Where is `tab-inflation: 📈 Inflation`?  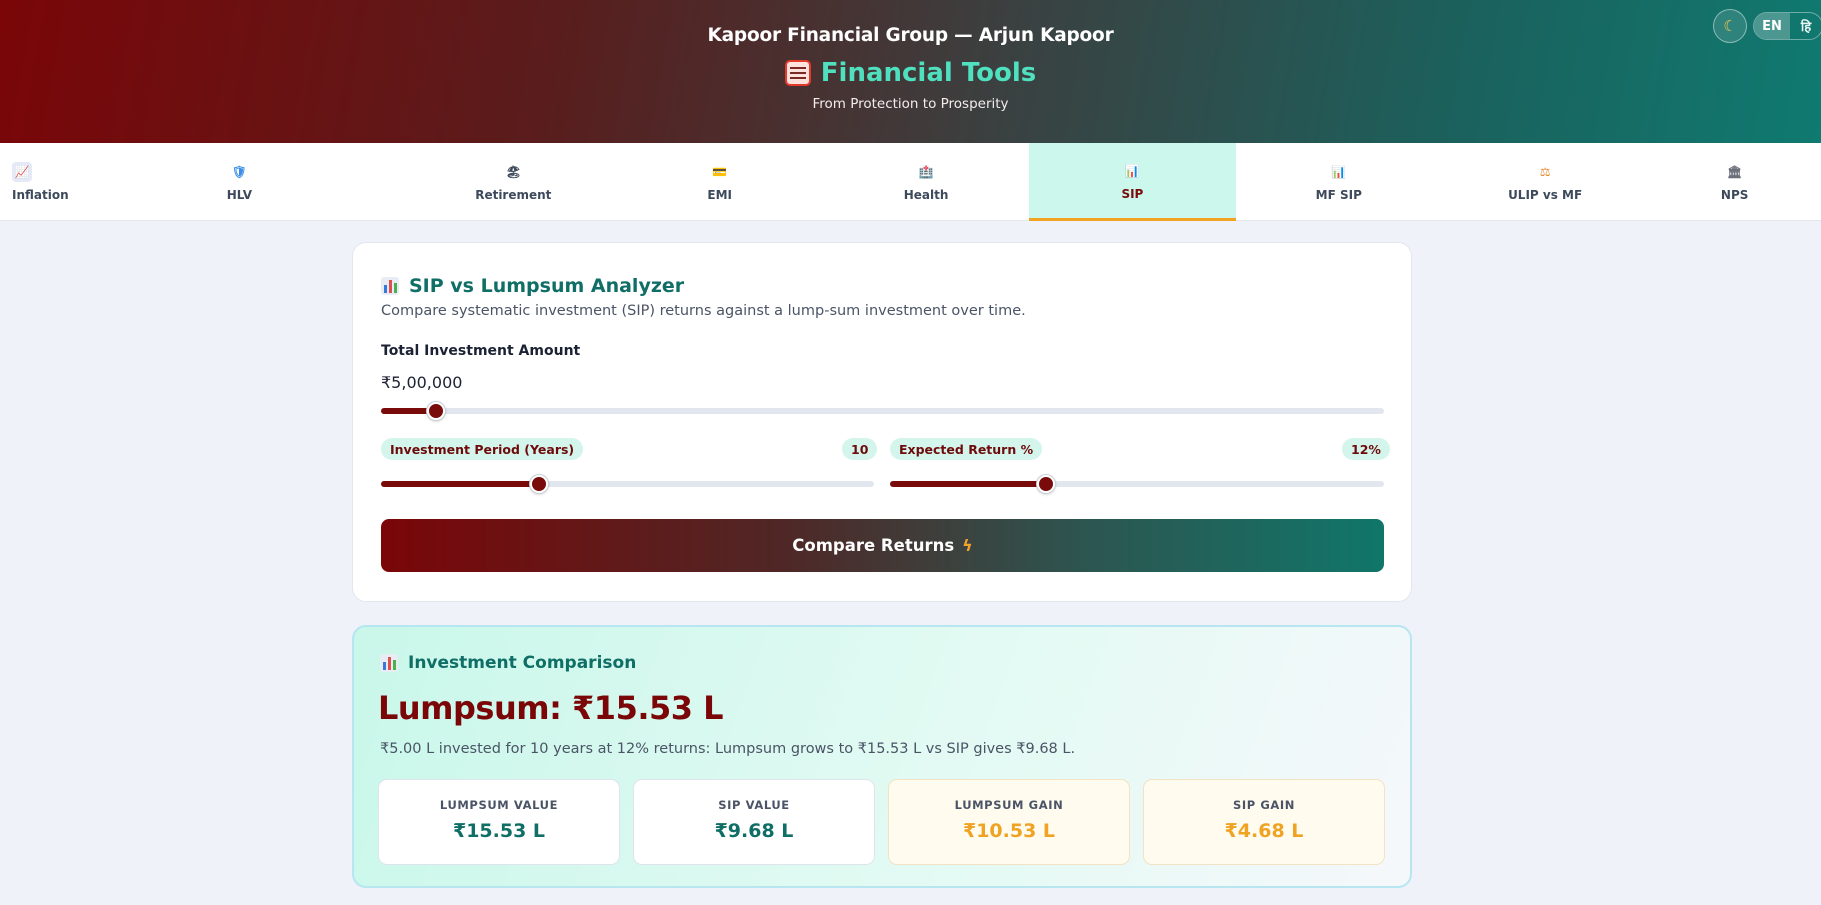
tab-inflation: 📈 Inflation is located at coordinates (34, 182).